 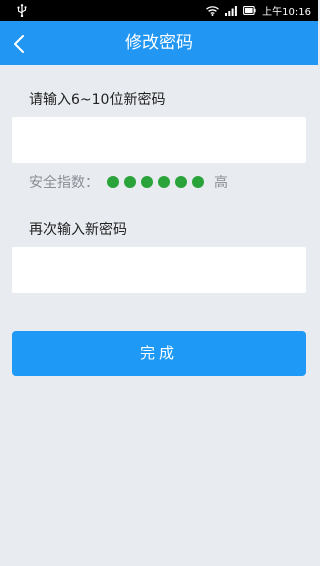 What do you see at coordinates (22, 10) in the screenshot?
I see `usb-icon` at bounding box center [22, 10].